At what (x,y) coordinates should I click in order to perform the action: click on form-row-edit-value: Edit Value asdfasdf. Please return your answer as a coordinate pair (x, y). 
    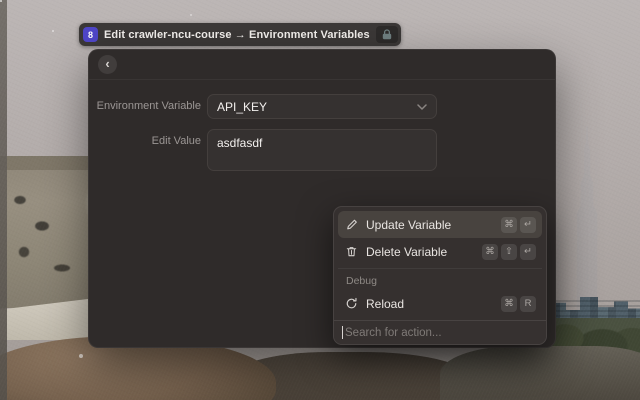
    Looking at the image, I should click on (322, 150).